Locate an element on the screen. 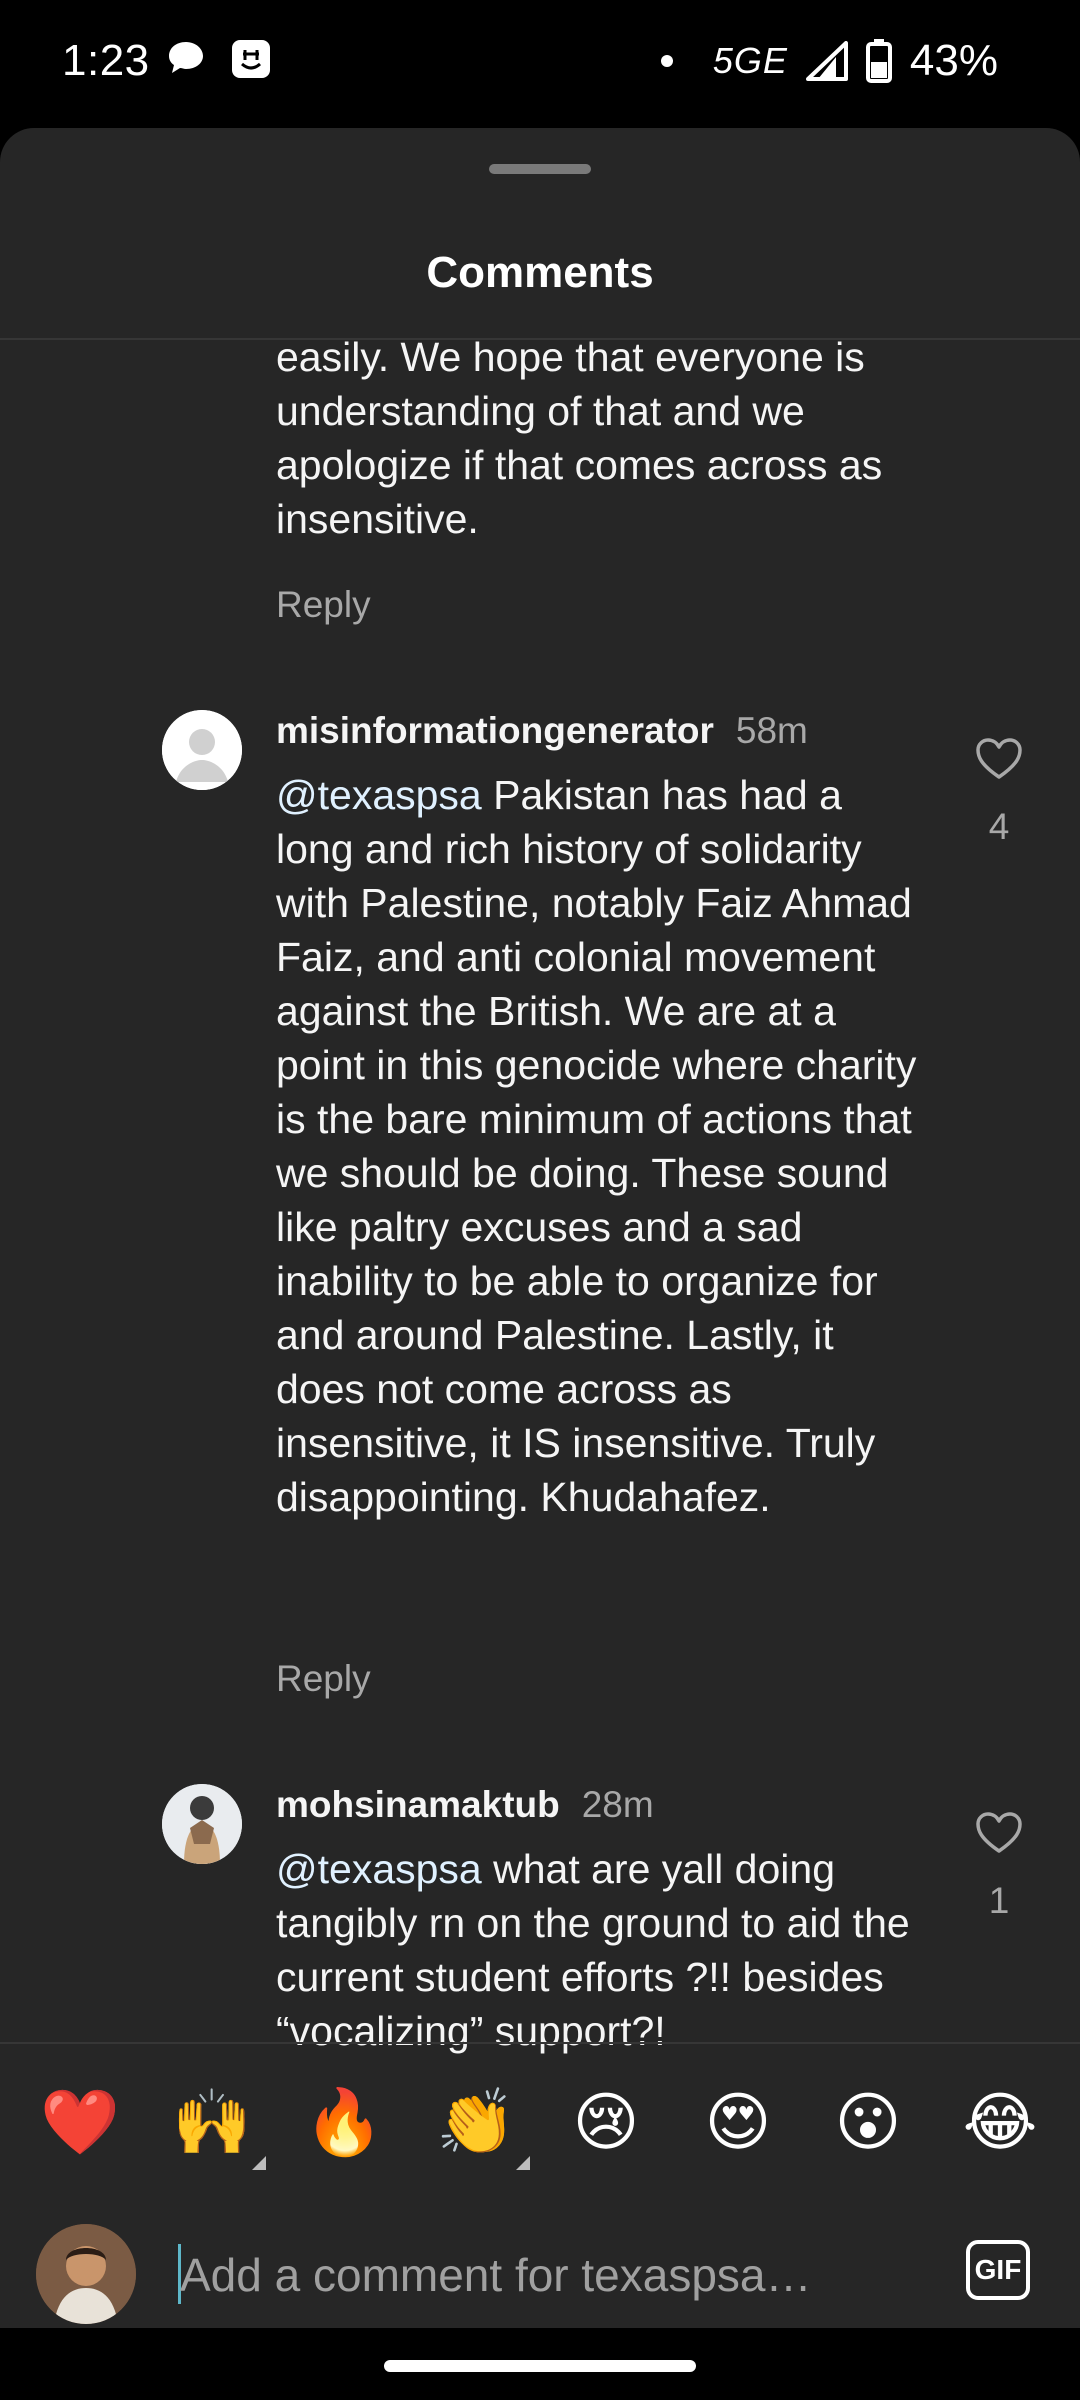  dot-icon is located at coordinates (666, 61).